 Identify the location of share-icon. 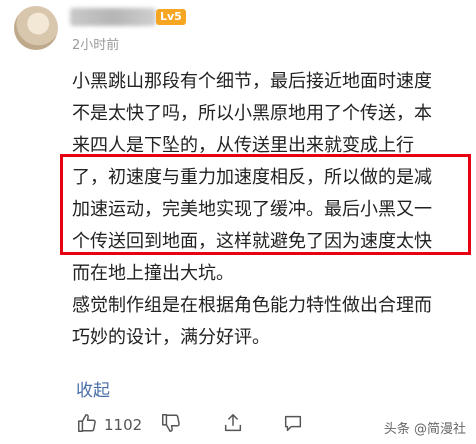
(233, 426).